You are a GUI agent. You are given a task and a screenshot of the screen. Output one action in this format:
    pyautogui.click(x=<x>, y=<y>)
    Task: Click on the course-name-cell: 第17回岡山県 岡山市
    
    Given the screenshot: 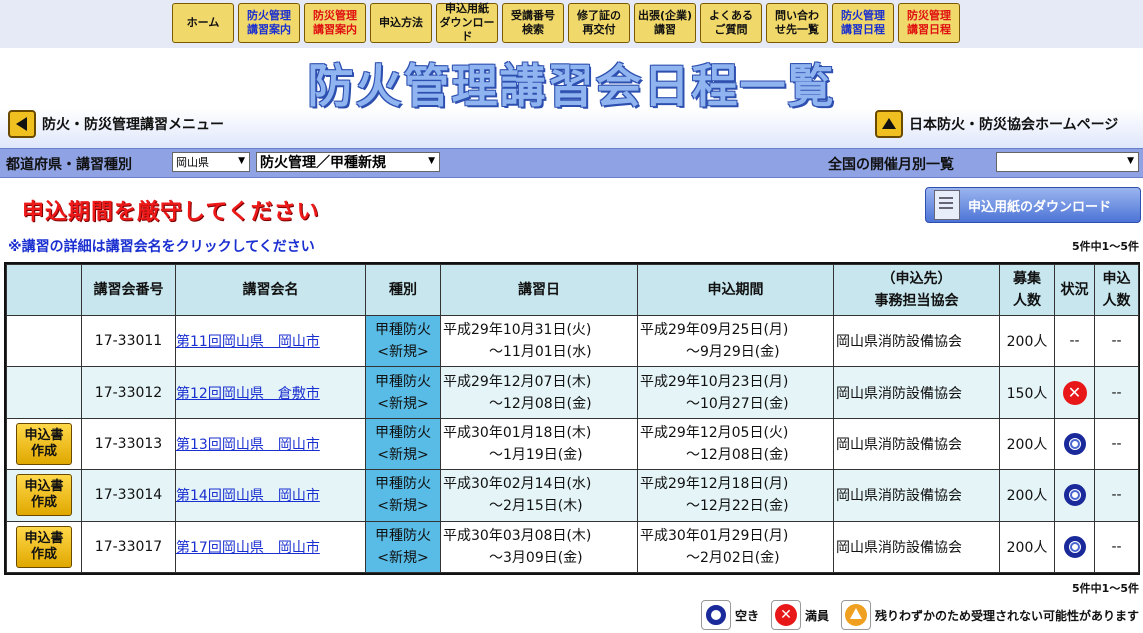 What is the action you would take?
    pyautogui.click(x=270, y=547)
    